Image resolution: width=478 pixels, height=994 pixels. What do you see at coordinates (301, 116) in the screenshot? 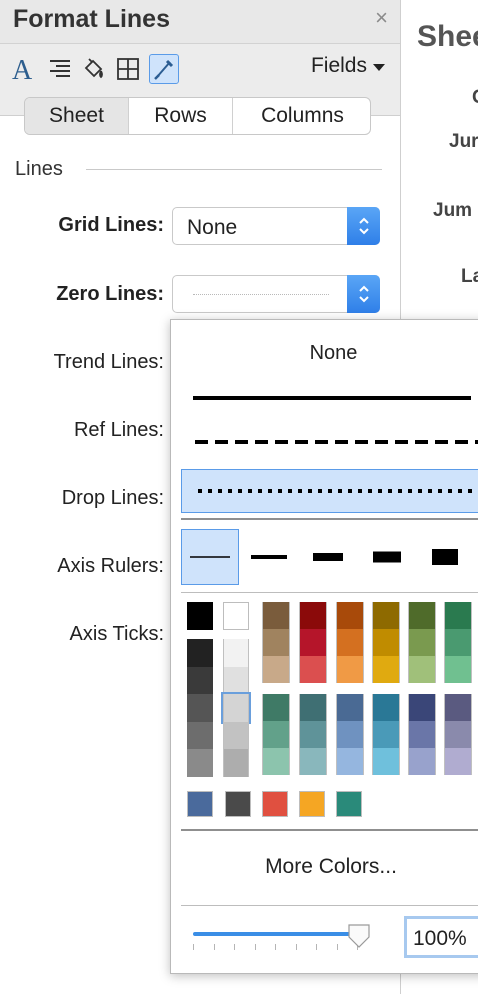
I see `tab-columns: Columns` at bounding box center [301, 116].